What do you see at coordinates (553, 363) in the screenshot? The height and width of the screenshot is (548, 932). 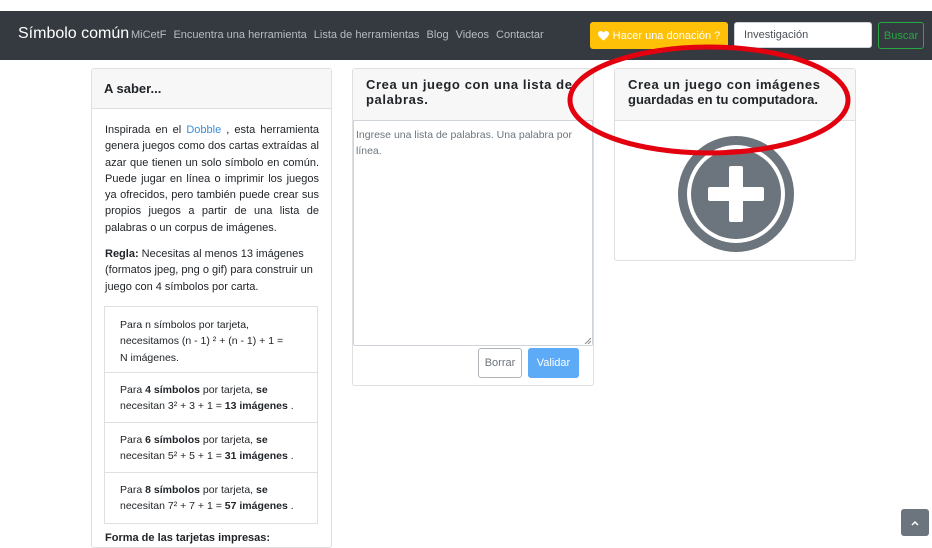 I see `validate-button: Validar` at bounding box center [553, 363].